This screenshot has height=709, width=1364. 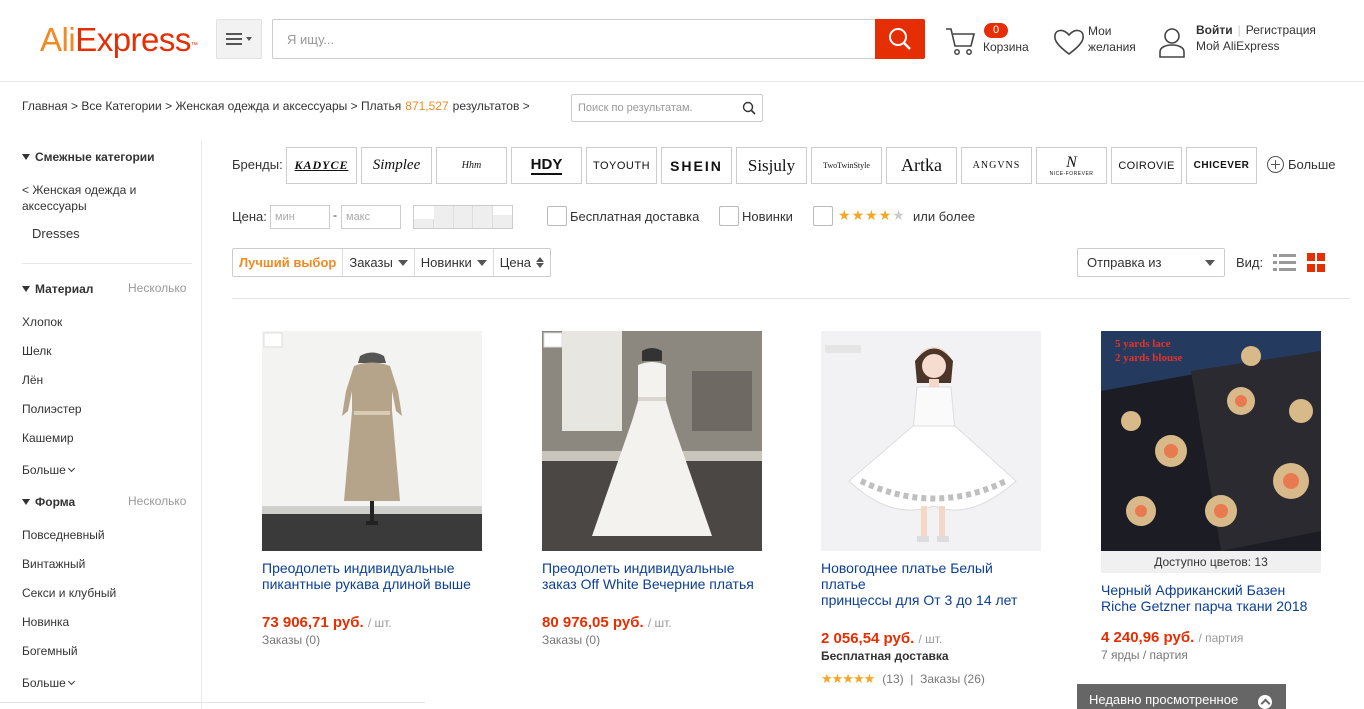 I want to click on login-link: Войти, so click(x=1214, y=30).